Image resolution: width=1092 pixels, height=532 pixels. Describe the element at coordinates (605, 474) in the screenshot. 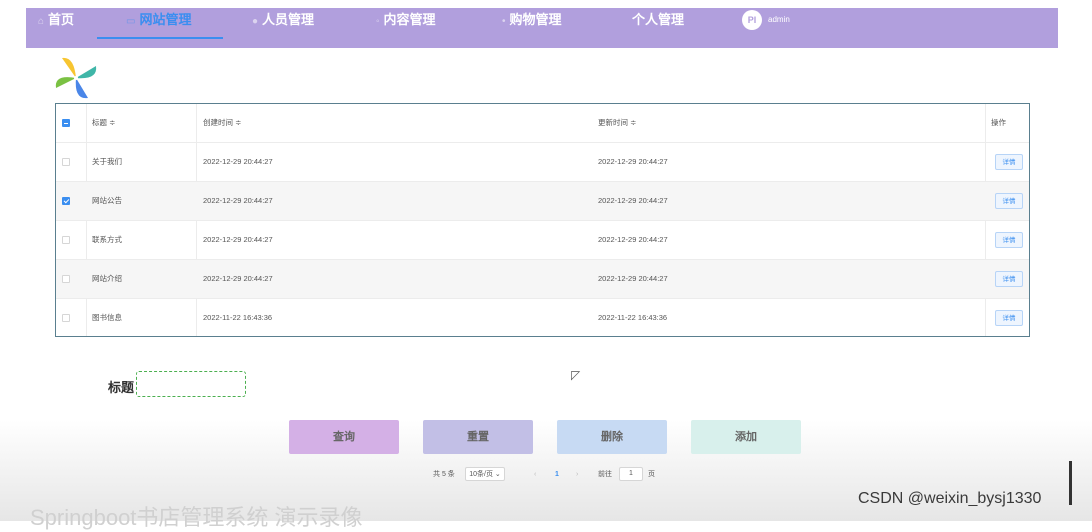

I see `goto-label: 前往` at that location.